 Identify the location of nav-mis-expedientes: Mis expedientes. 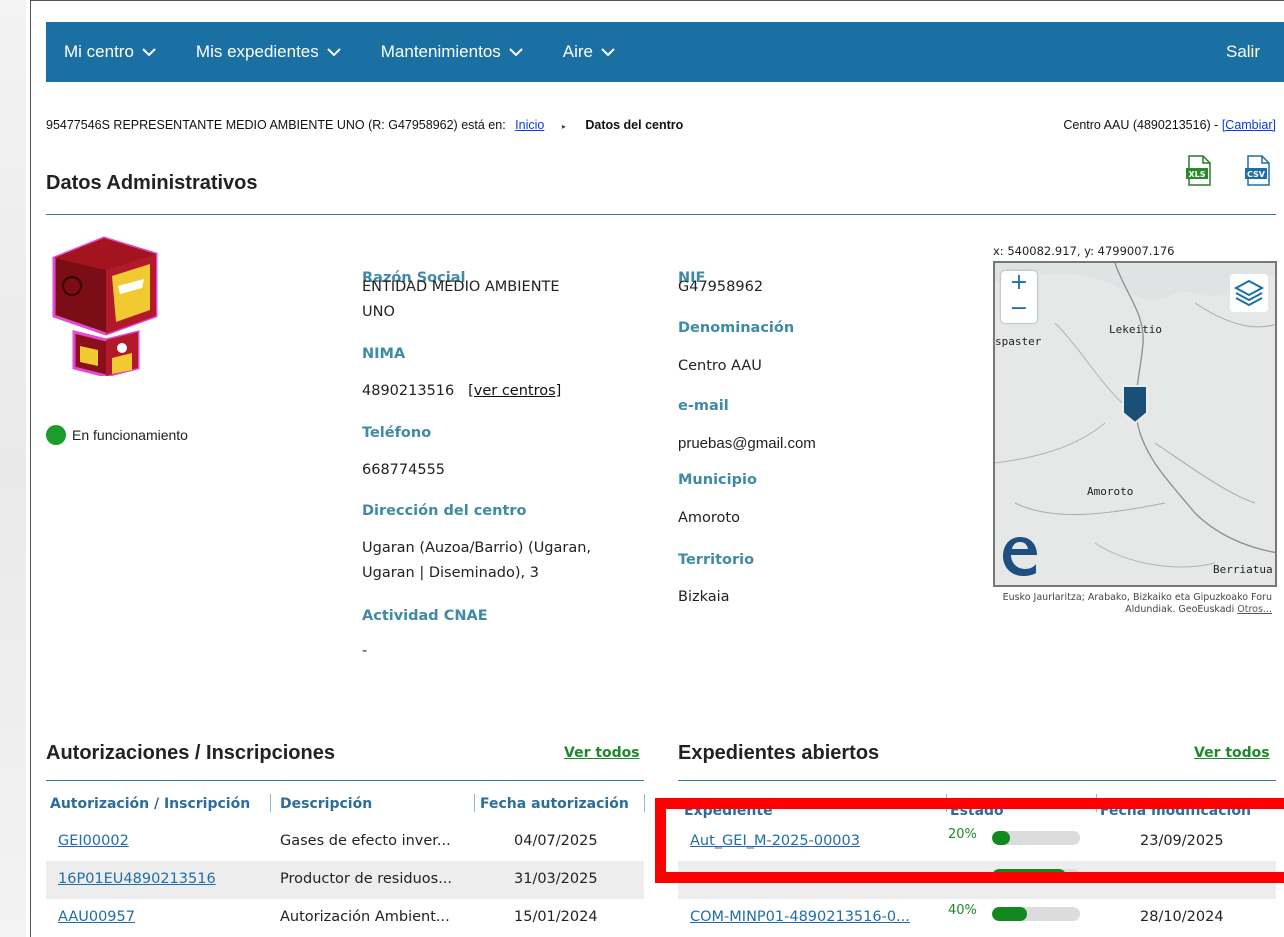
(268, 52).